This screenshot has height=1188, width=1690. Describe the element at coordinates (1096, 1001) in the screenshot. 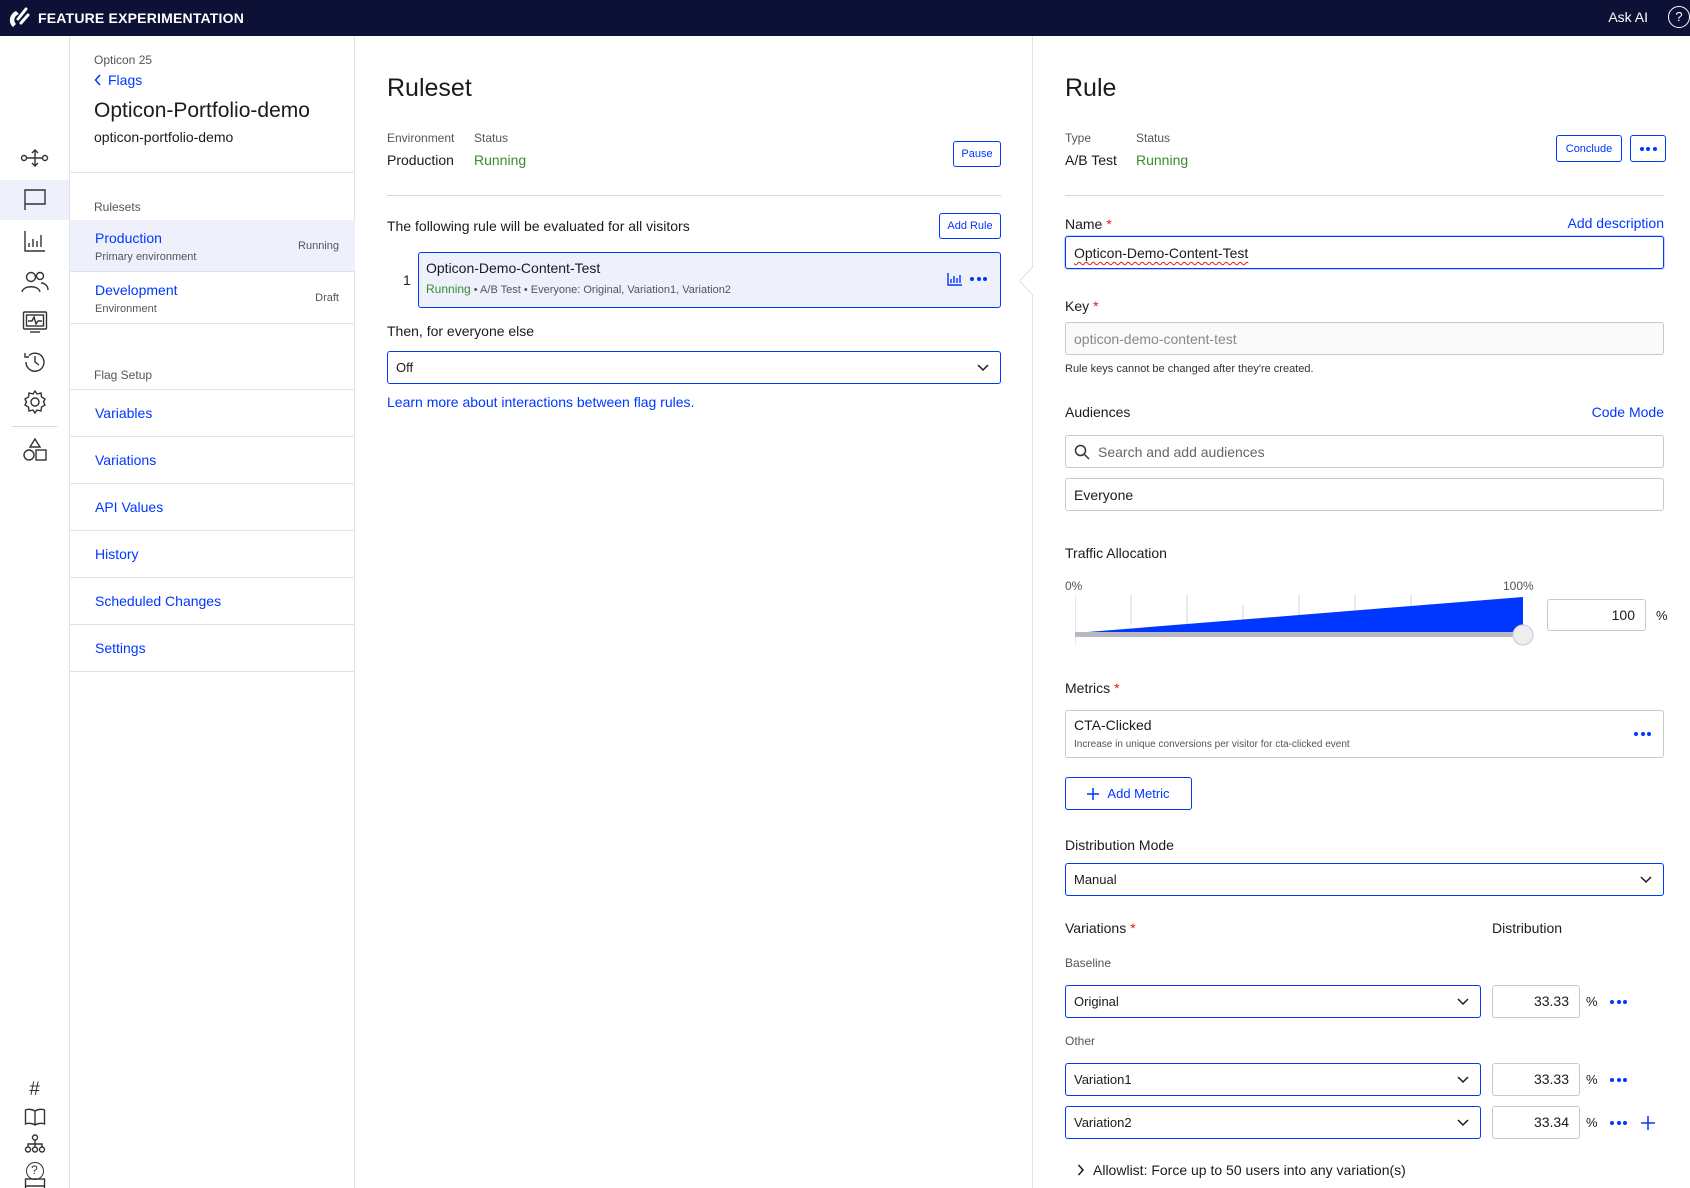

I see `variation-name: Original` at that location.